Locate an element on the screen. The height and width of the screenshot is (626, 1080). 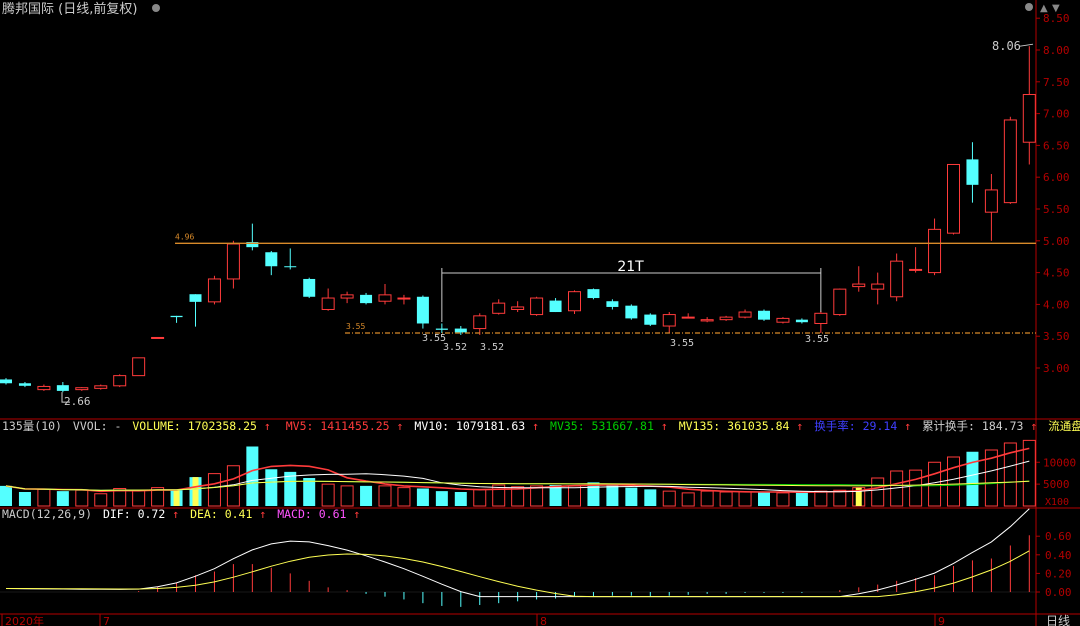
chevron-up-icon: ▲ is located at coordinates (1044, 8).